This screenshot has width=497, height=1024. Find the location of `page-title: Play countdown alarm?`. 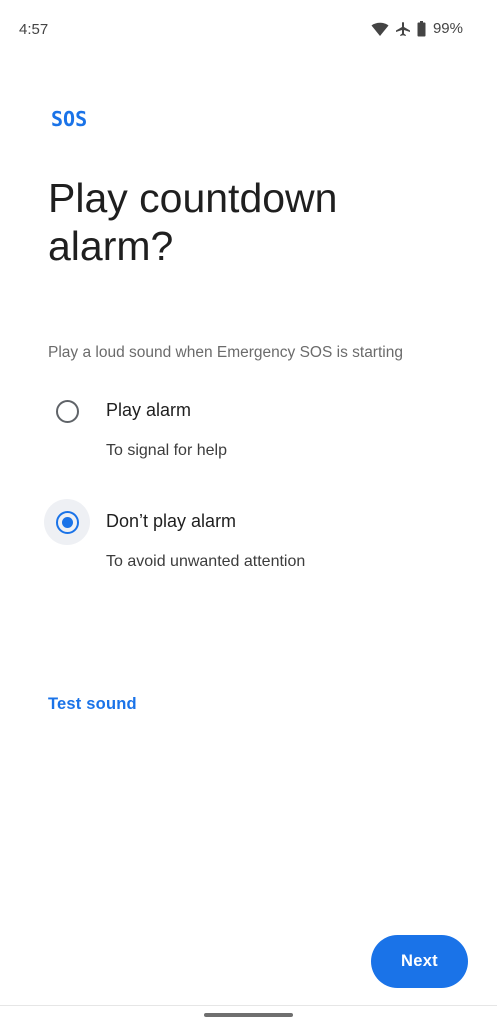

page-title: Play countdown alarm? is located at coordinates (193, 222).